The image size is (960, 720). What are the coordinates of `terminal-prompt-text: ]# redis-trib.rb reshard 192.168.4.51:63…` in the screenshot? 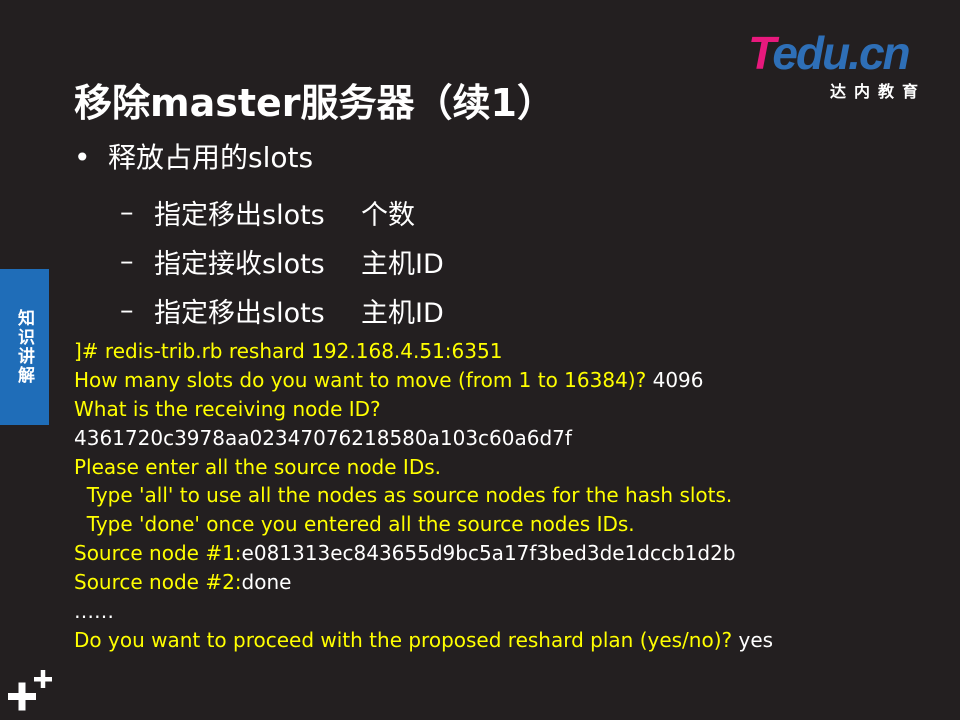 It's located at (288, 351).